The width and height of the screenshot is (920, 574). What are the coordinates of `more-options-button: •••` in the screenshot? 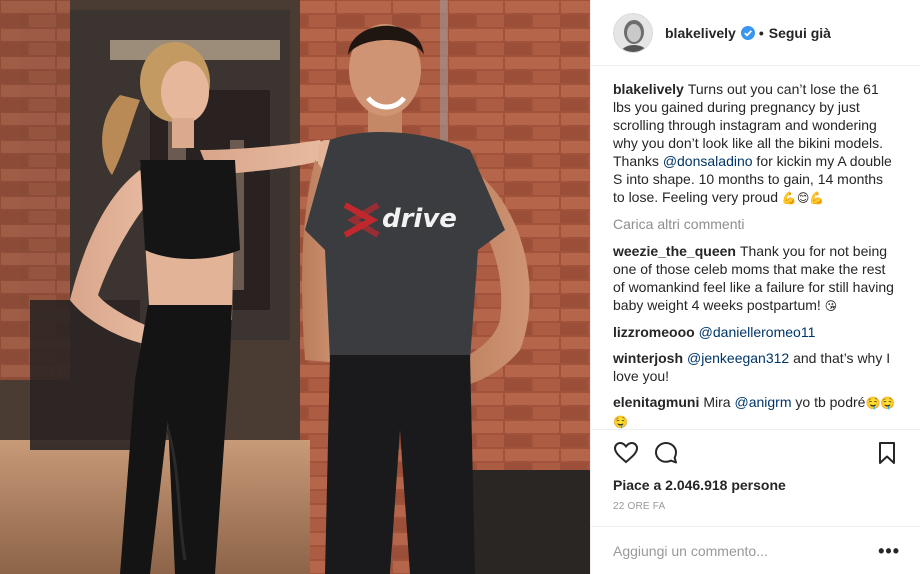 It's located at (889, 551).